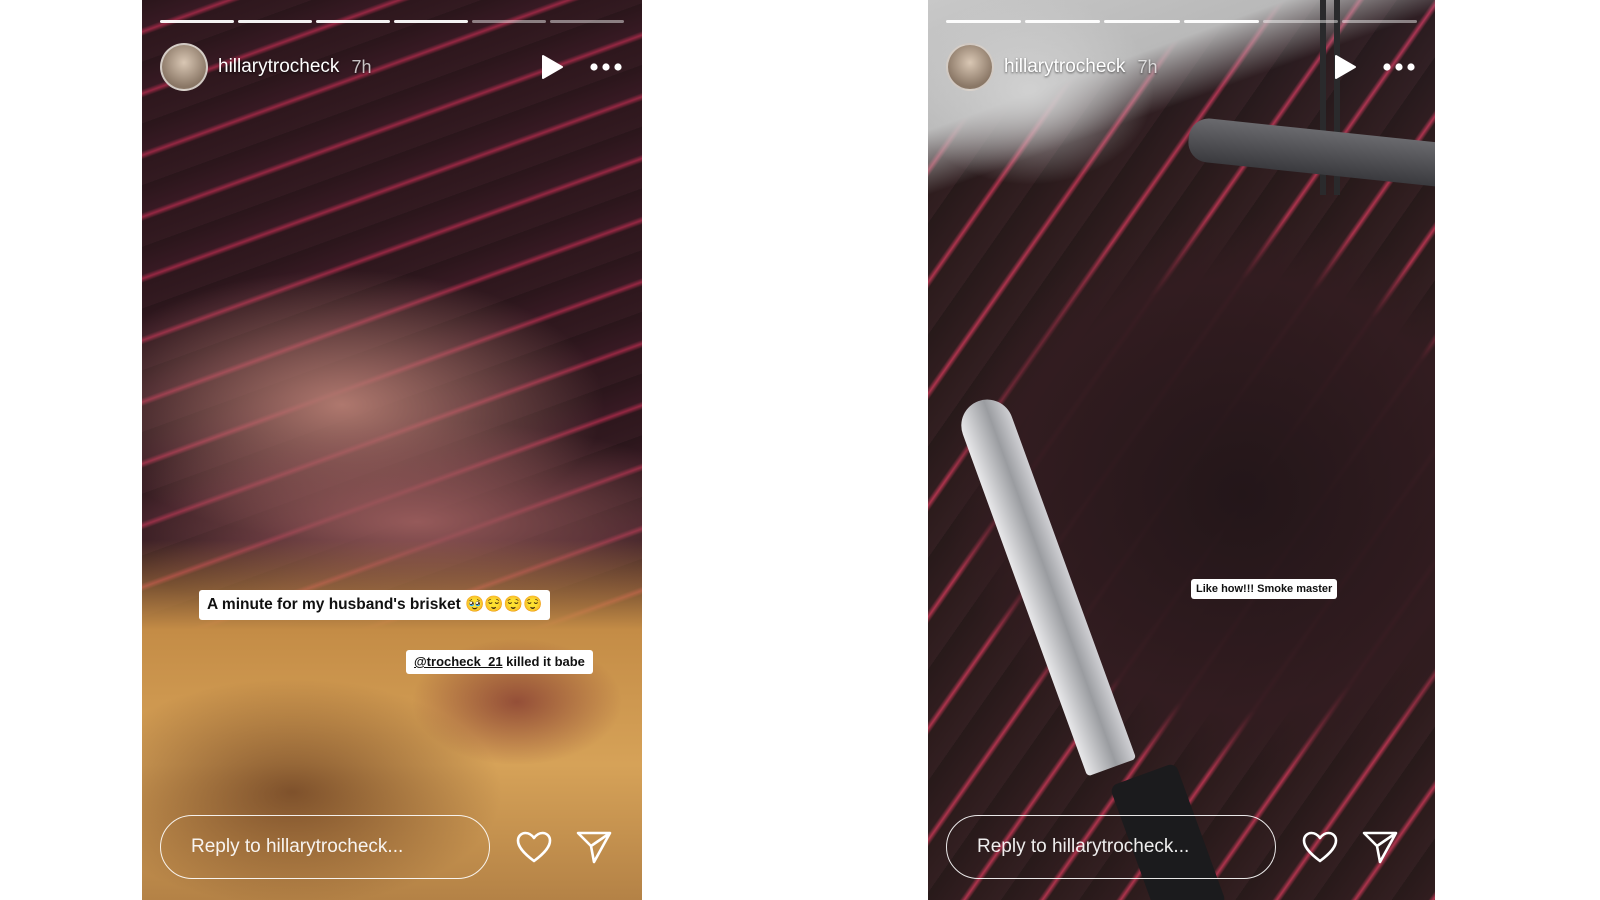 Image resolution: width=1600 pixels, height=900 pixels. What do you see at coordinates (543, 661) in the screenshot?
I see `mention-text: killed it babe` at bounding box center [543, 661].